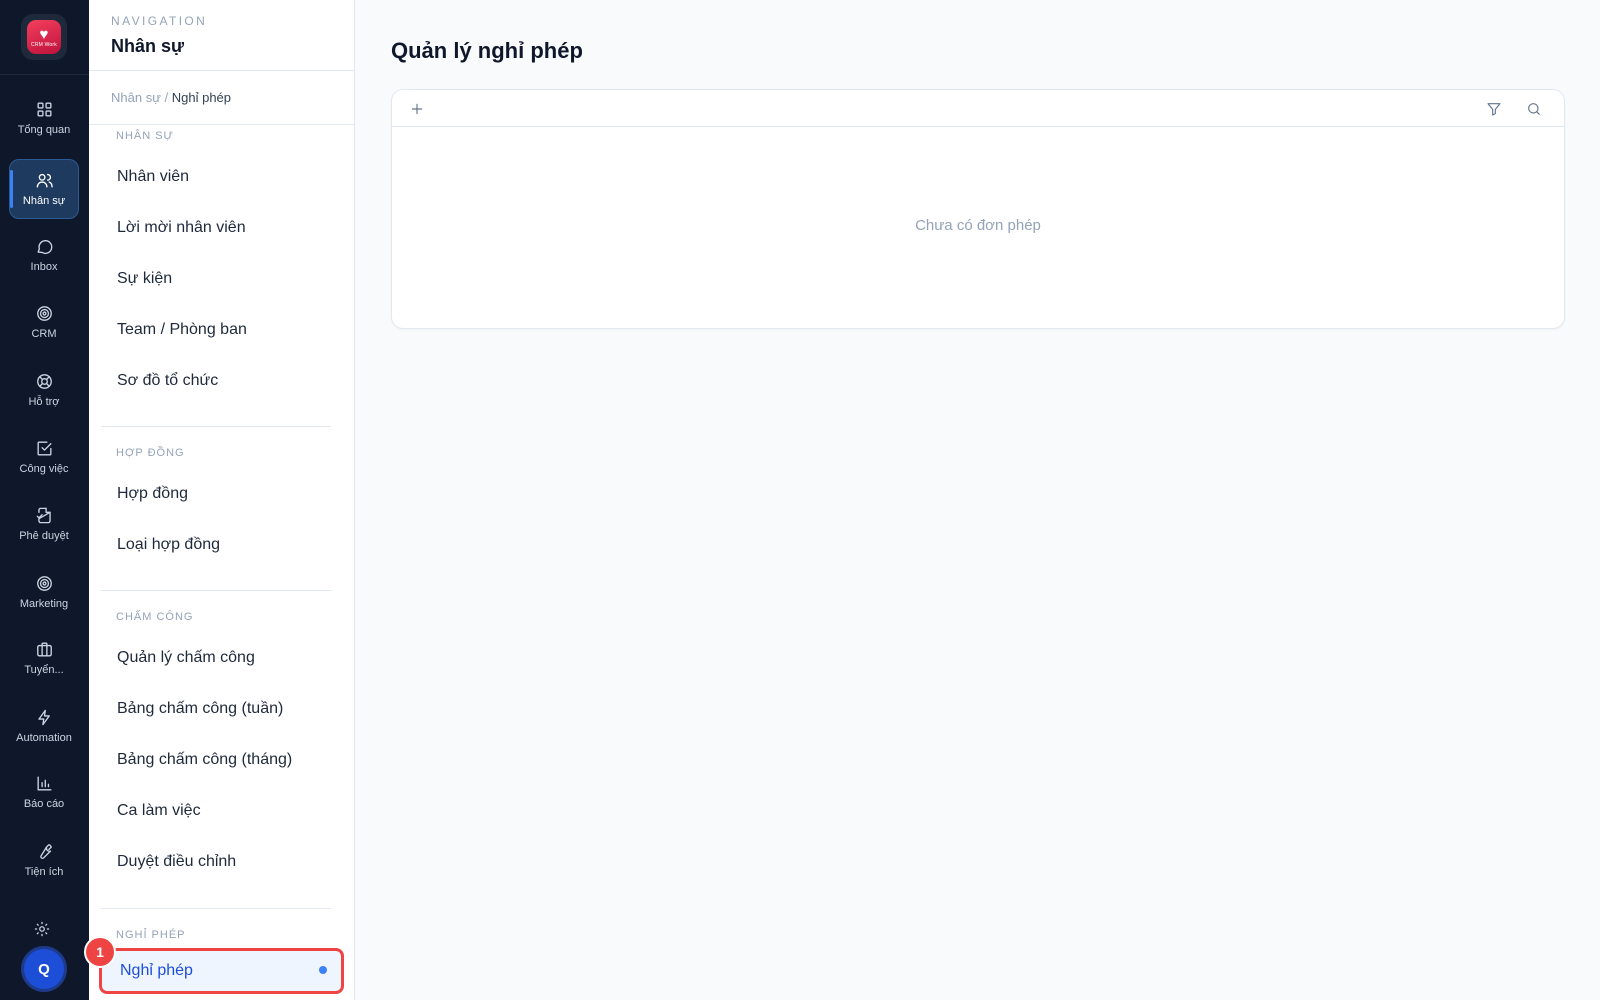 The image size is (1600, 1000). Describe the element at coordinates (148, 46) in the screenshot. I see `nav-title: Nhân sự` at that location.